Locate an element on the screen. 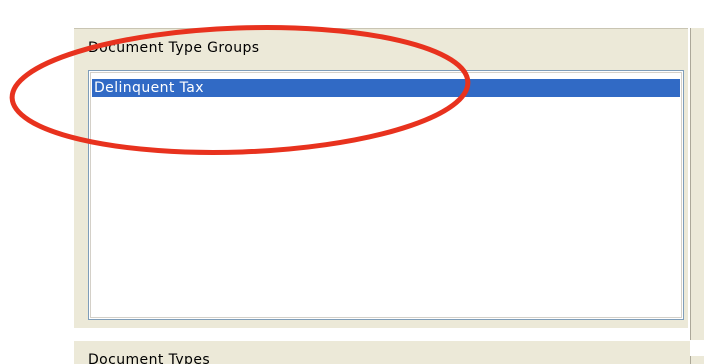 The width and height of the screenshot is (704, 364). window-edge is located at coordinates (697, 196).